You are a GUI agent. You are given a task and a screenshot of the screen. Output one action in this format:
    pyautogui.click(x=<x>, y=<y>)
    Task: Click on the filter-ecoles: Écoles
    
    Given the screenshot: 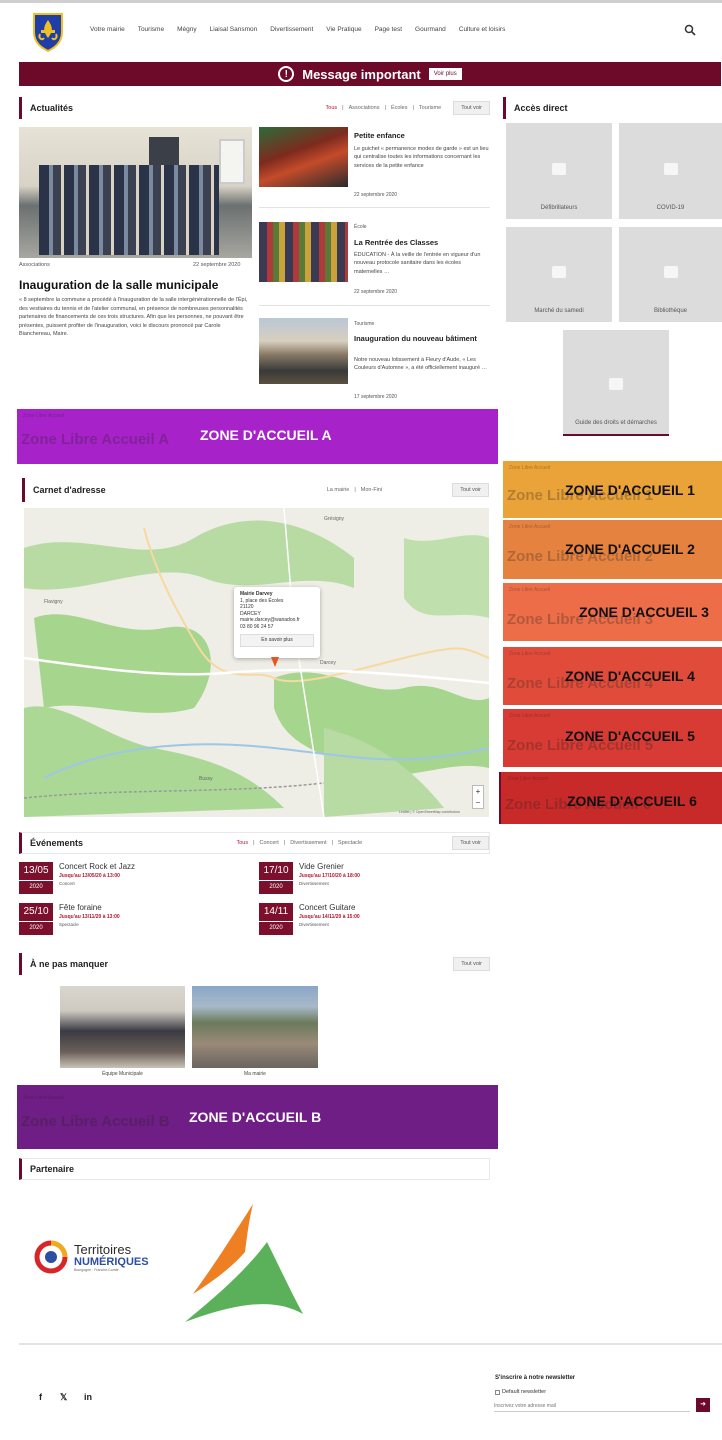 What is the action you would take?
    pyautogui.click(x=399, y=108)
    